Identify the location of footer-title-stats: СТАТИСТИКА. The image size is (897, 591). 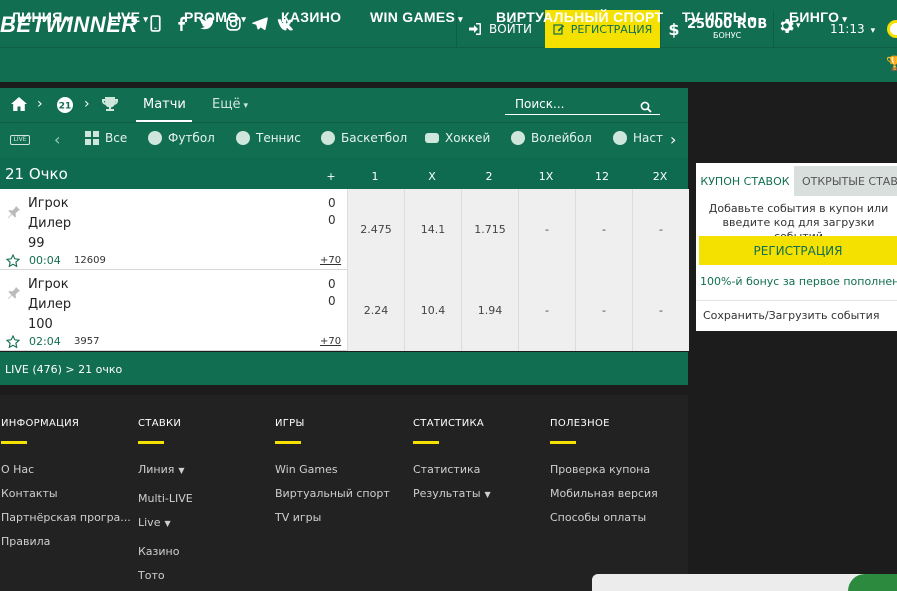
(449, 423).